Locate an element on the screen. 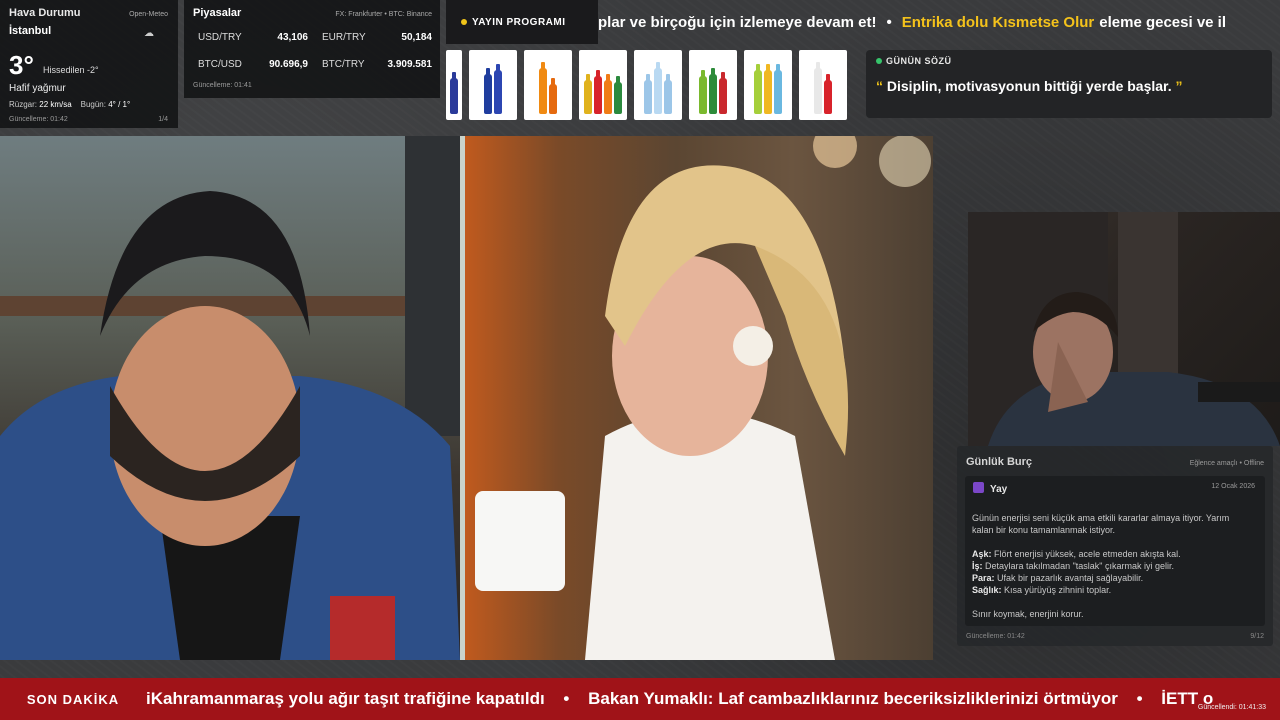 This screenshot has height=720, width=1280. sagittarius-icon is located at coordinates (978, 487).